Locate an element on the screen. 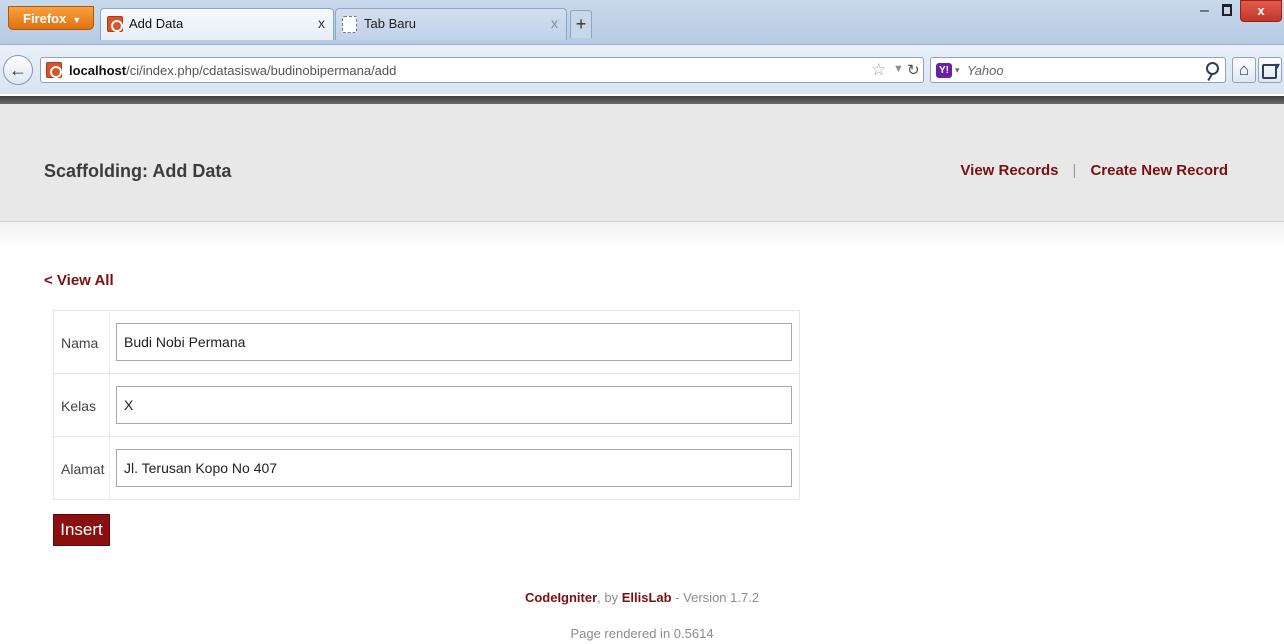 The height and width of the screenshot is (644, 1284). field-label: Nama is located at coordinates (80, 343).